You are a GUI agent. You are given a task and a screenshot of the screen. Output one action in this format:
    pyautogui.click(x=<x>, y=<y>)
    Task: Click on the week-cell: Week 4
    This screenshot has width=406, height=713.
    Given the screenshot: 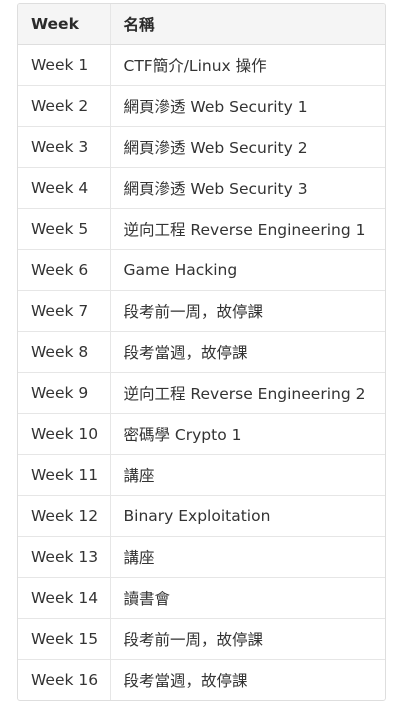 What is the action you would take?
    pyautogui.click(x=64, y=188)
    